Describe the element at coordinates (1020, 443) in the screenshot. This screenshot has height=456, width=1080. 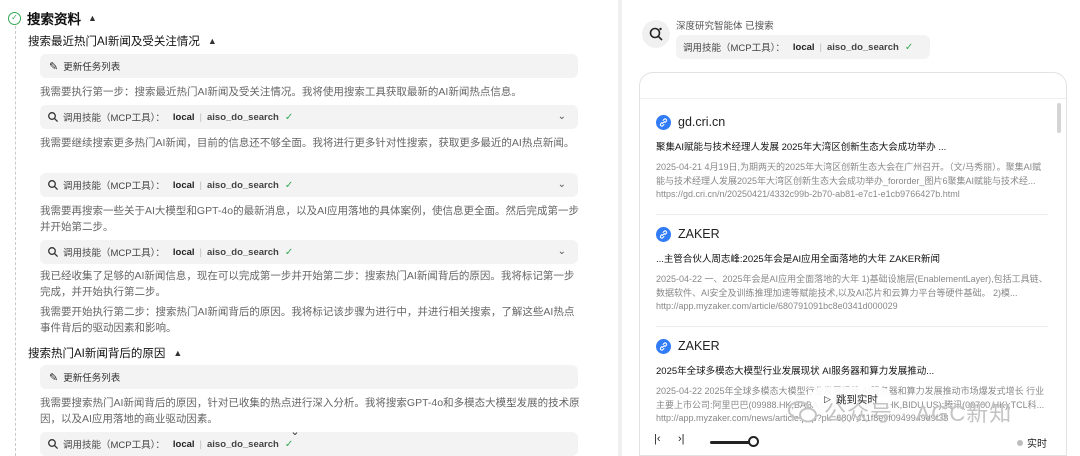
I see `live-status-dot` at that location.